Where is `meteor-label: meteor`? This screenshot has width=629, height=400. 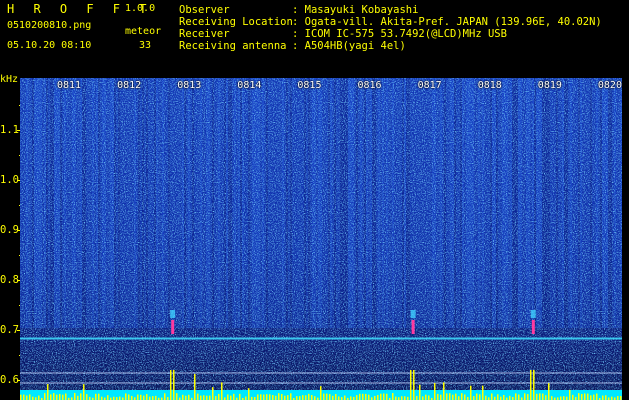
meteor-label: meteor is located at coordinates (143, 31).